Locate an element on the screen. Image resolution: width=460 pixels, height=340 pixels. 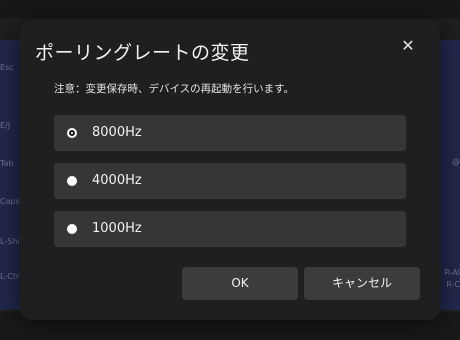
option-label: 1000Hz is located at coordinates (117, 228).